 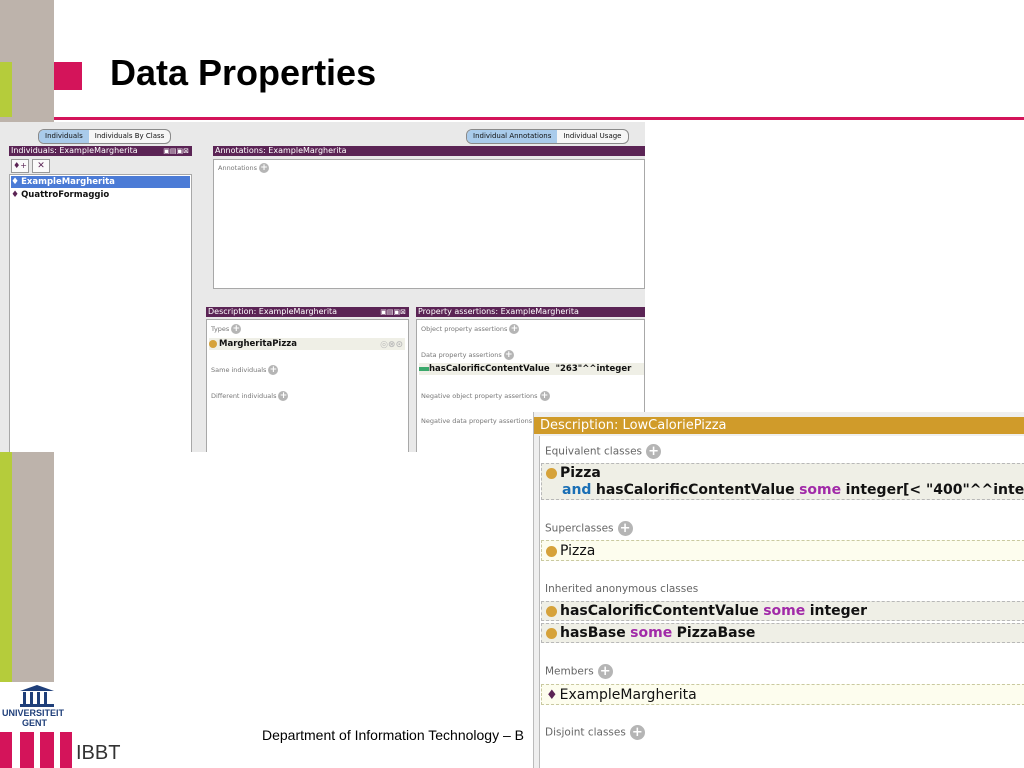 What do you see at coordinates (477, 421) in the screenshot?
I see `neg-data-property-label: Negative data property assertions` at bounding box center [477, 421].